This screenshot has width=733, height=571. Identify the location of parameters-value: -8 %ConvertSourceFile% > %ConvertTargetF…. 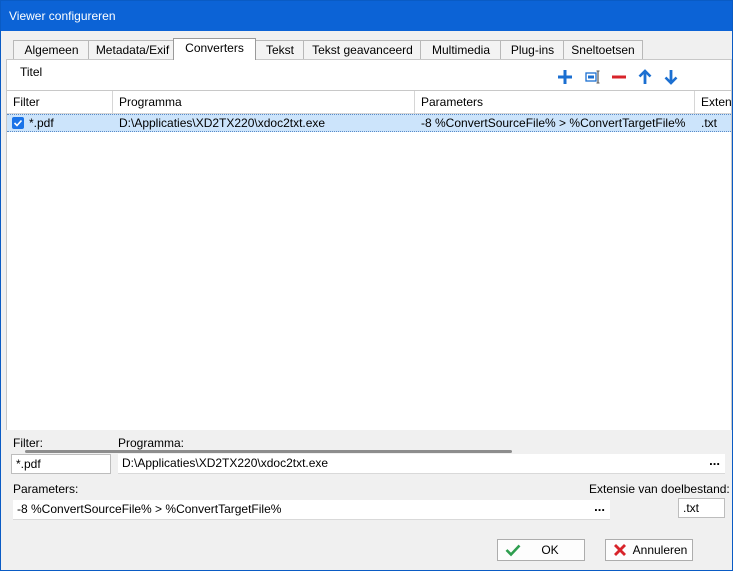
(149, 509).